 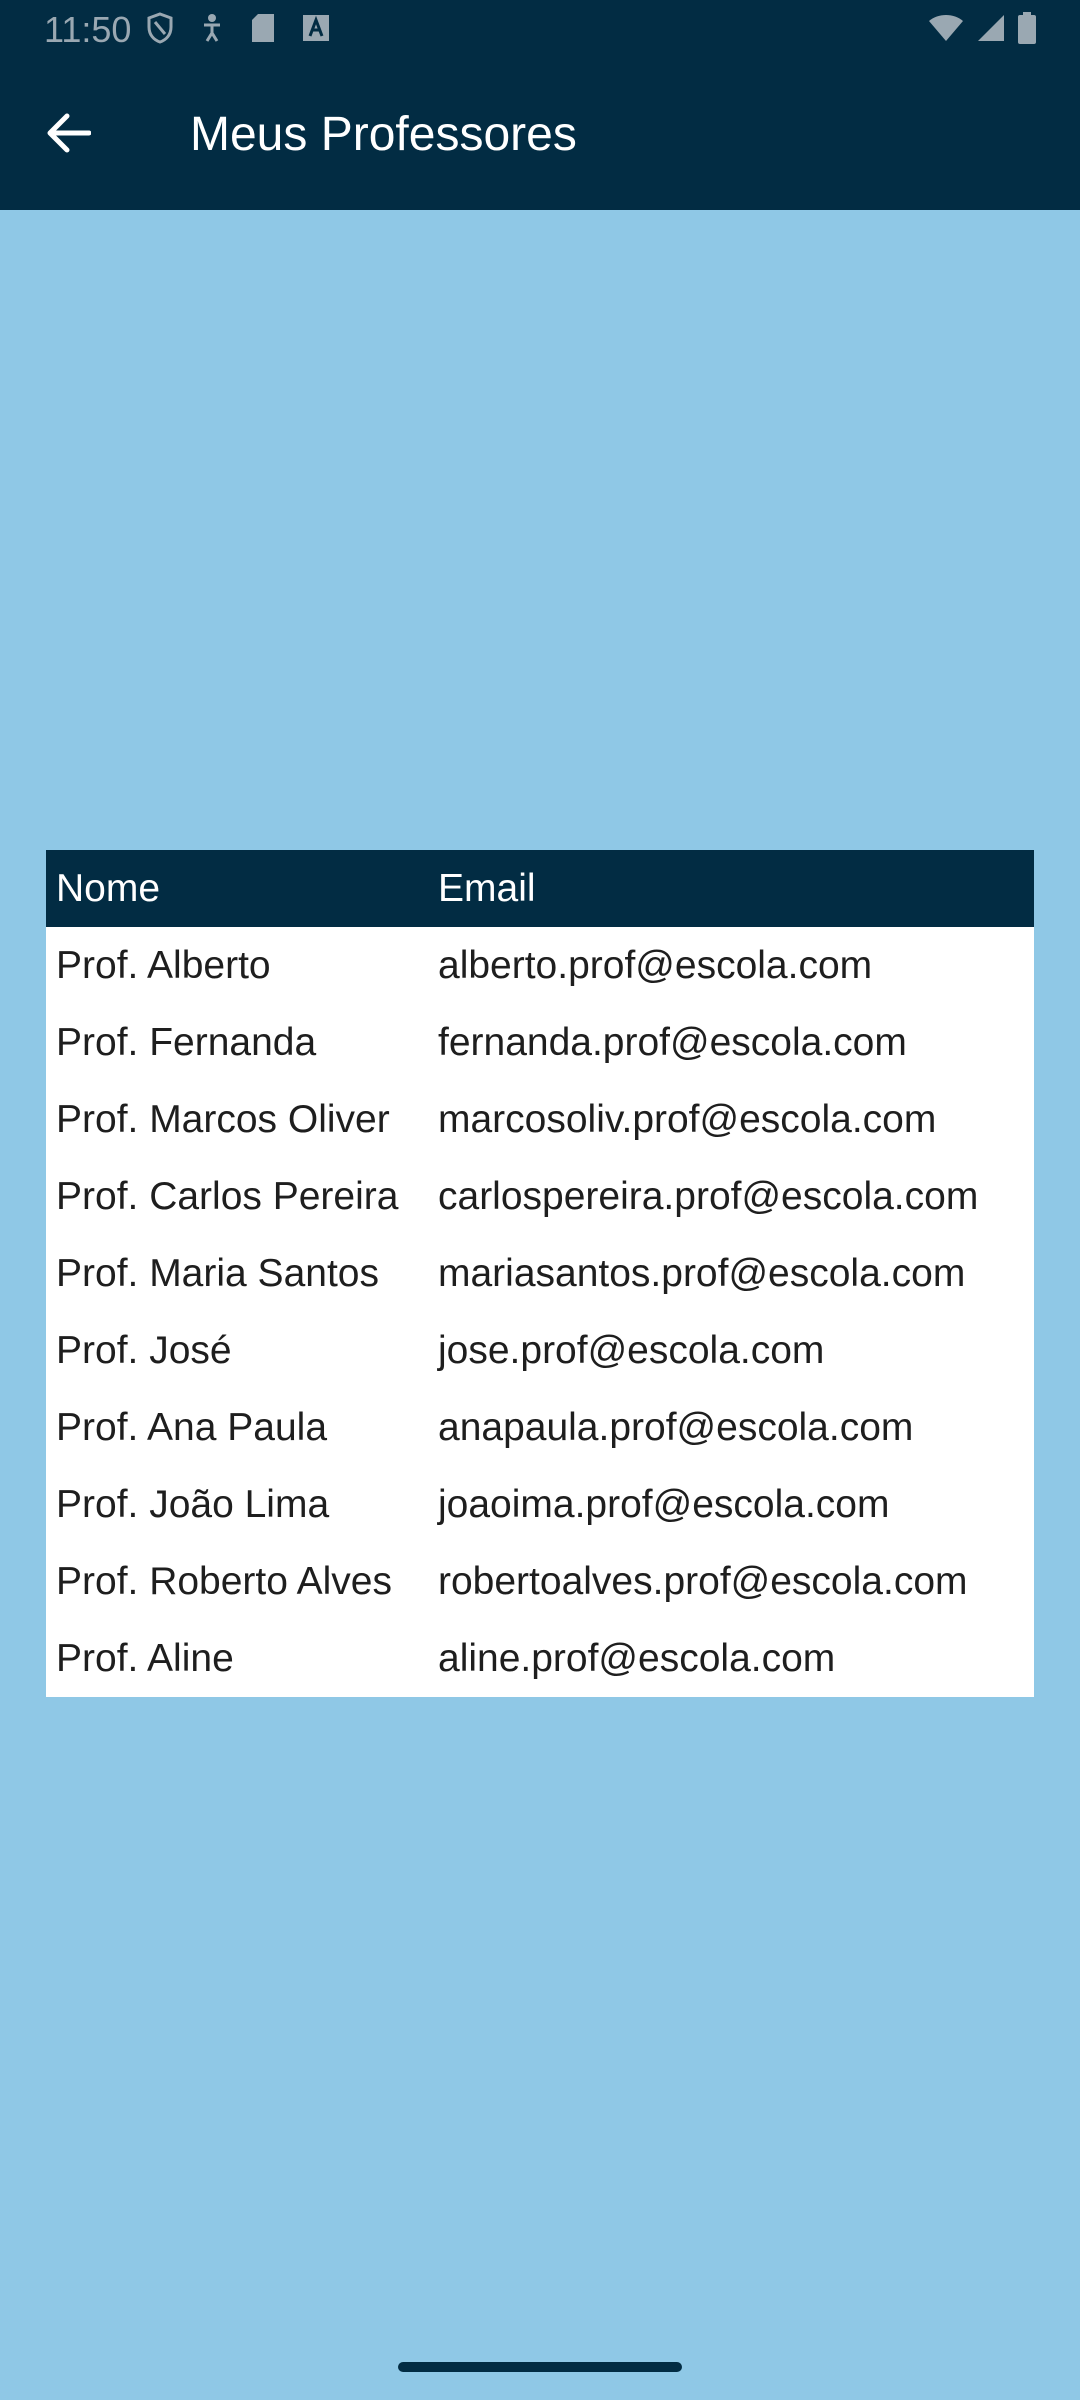 I want to click on table-row: Prof. Fernanda fernanda.prof@escola.com, so click(x=540, y=1042).